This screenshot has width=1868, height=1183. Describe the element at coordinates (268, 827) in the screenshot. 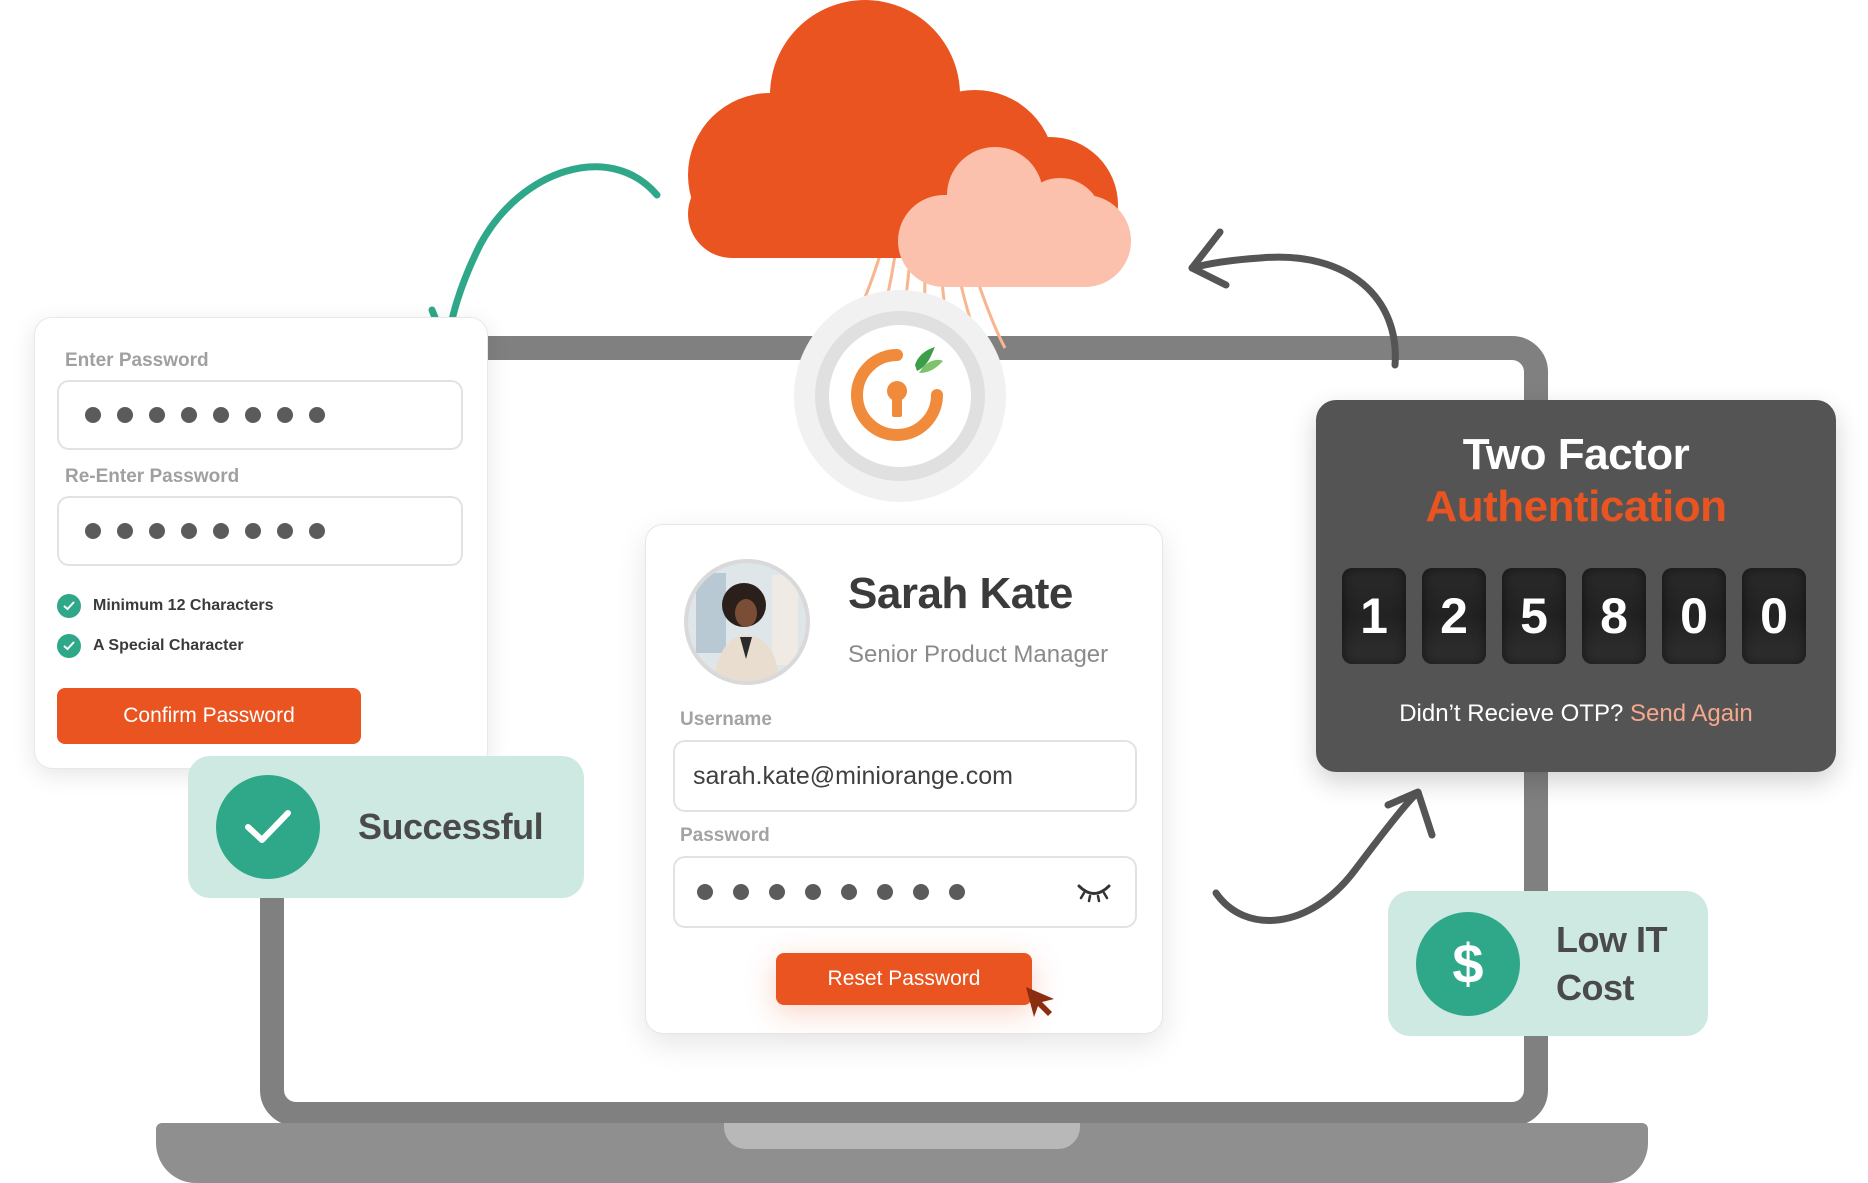

I see `success-check-icon` at that location.